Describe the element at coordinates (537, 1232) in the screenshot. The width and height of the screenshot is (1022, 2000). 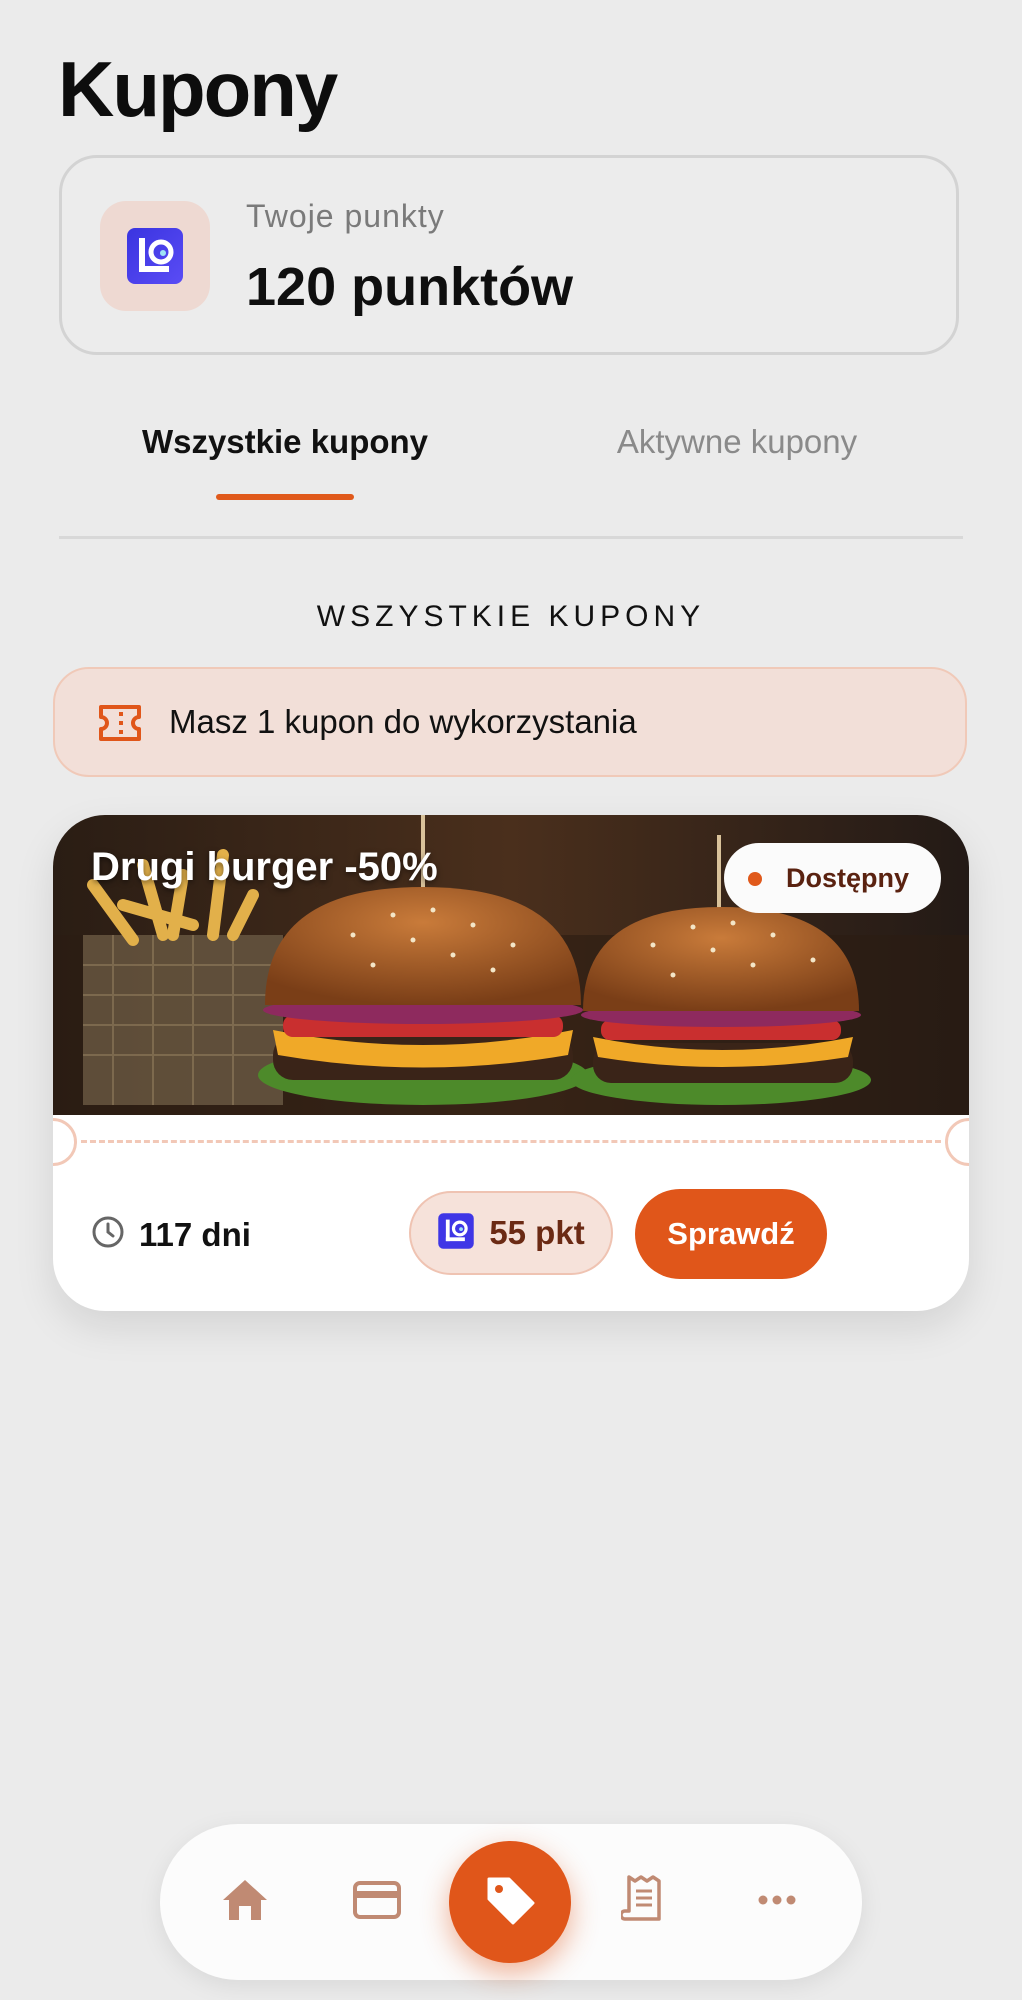
I see `points-cost-text: 55 pkt` at that location.